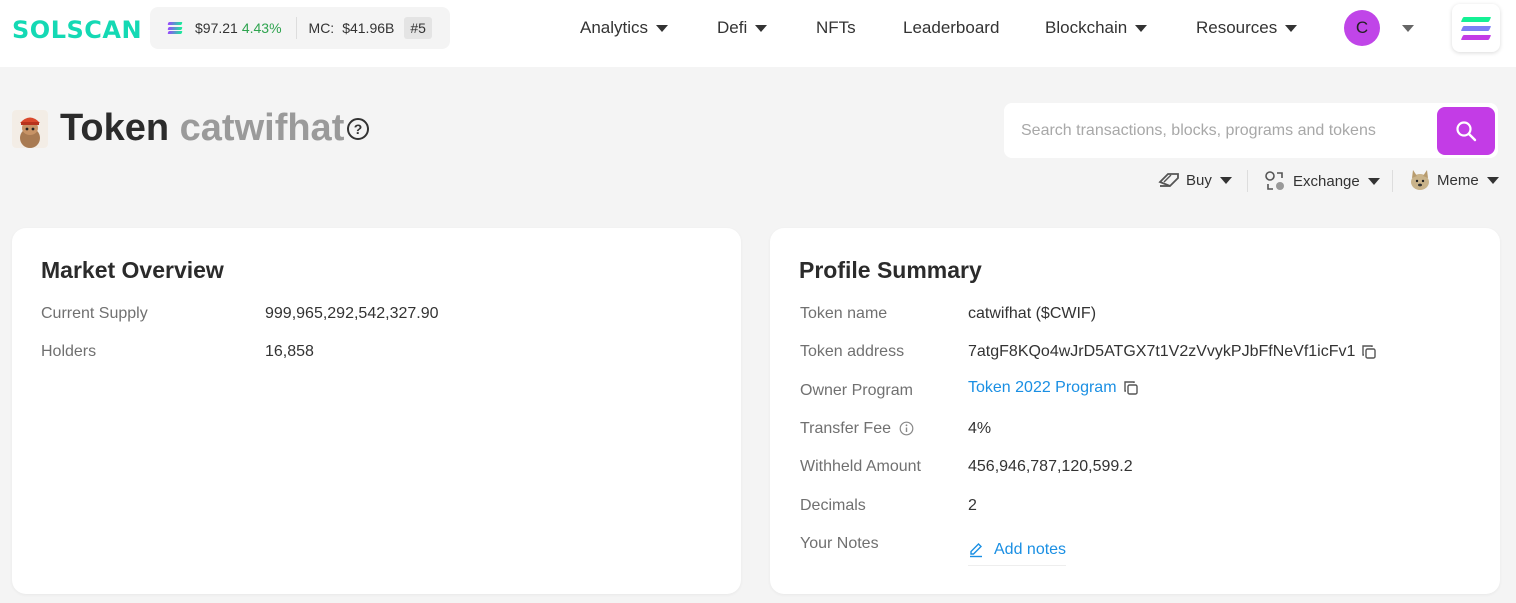  I want to click on exchange-icon, so click(1274, 180).